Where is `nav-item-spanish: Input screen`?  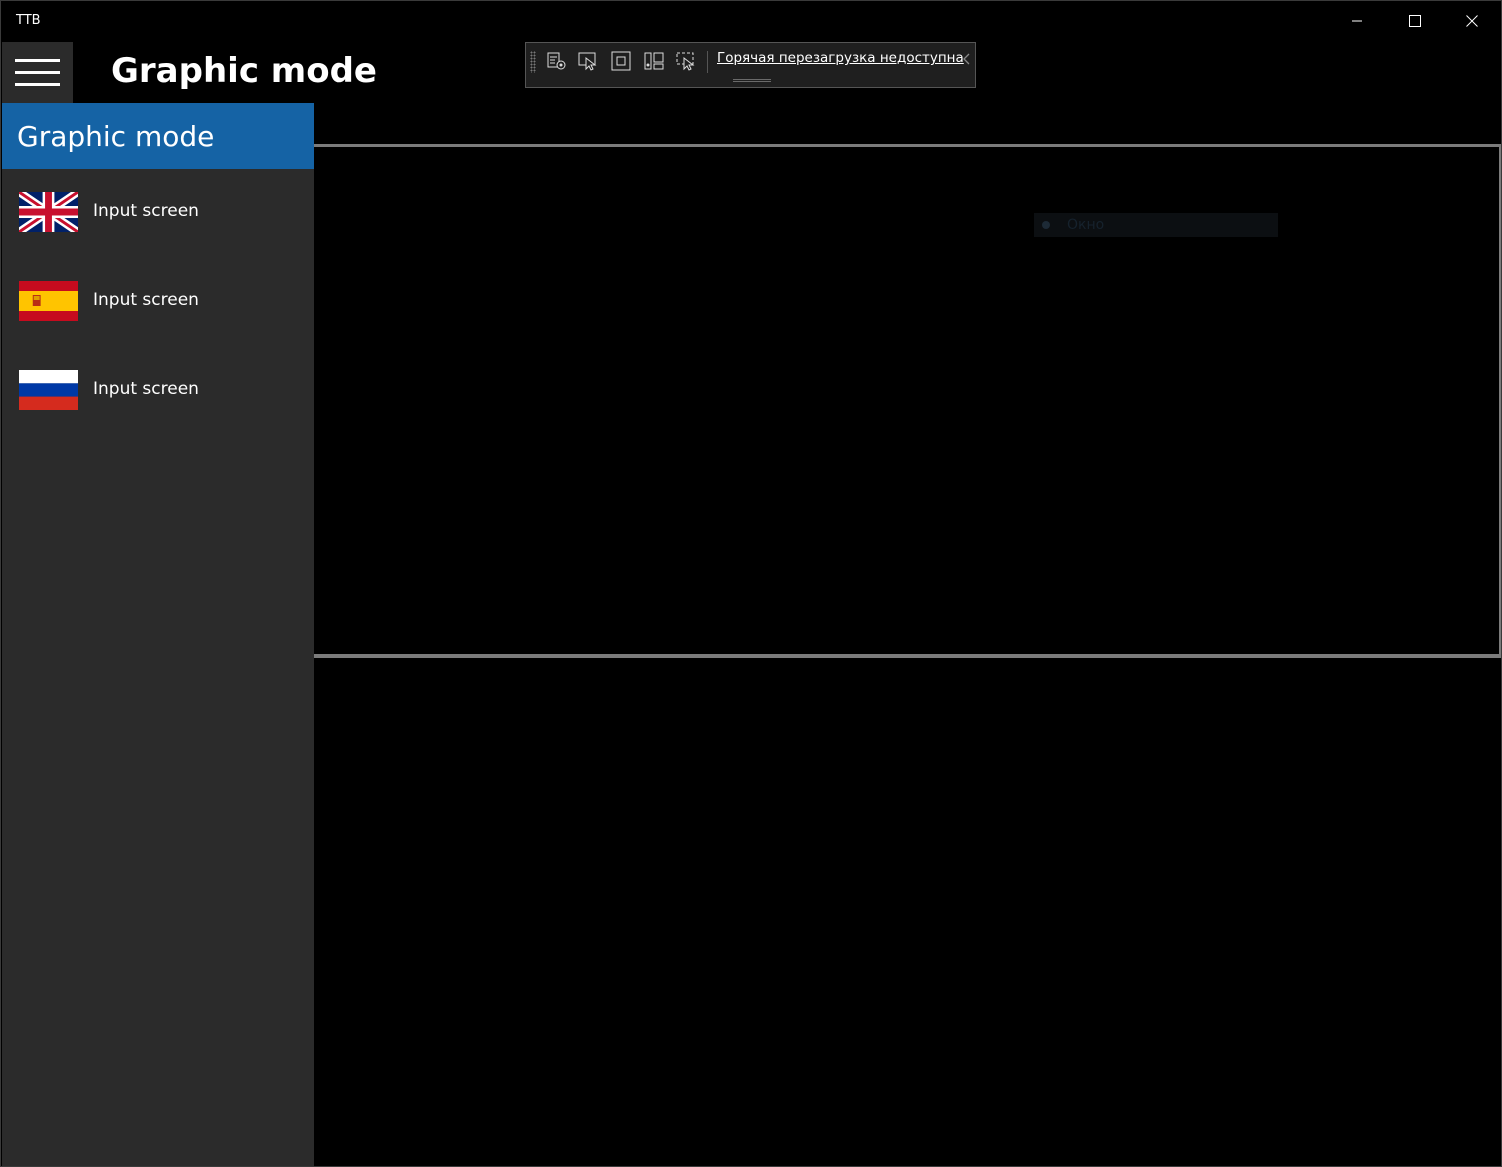
nav-item-spanish: Input screen is located at coordinates (158, 303).